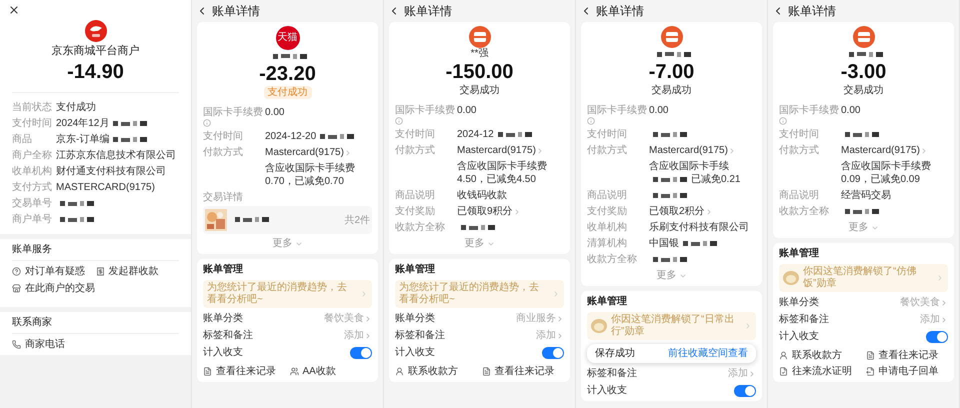 This screenshot has height=408, width=960. What do you see at coordinates (54, 271) in the screenshot?
I see `action-link: 对订单有疑惑` at bounding box center [54, 271].